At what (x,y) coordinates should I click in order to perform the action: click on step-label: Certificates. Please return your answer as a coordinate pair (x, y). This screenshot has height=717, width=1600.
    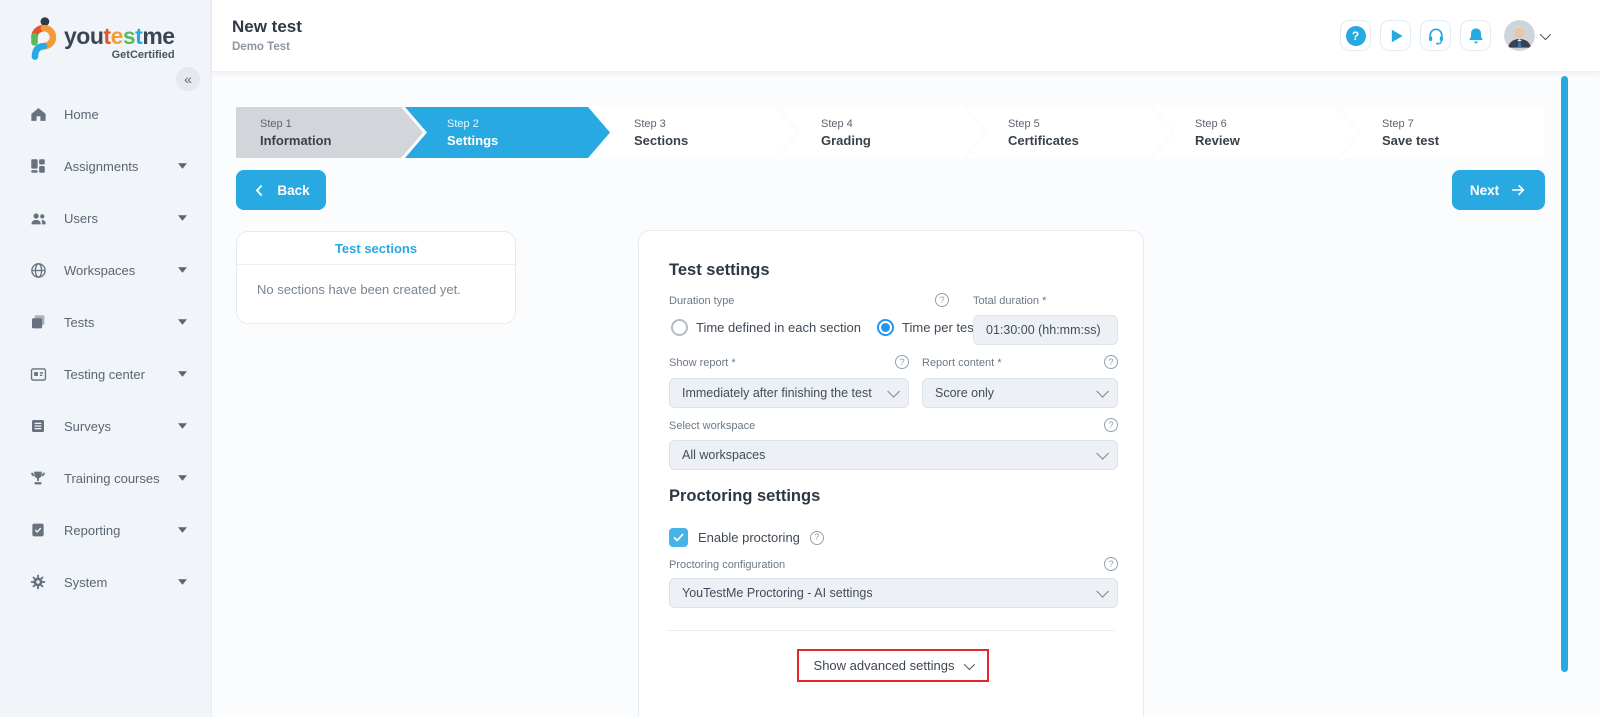
    Looking at the image, I should click on (1043, 140).